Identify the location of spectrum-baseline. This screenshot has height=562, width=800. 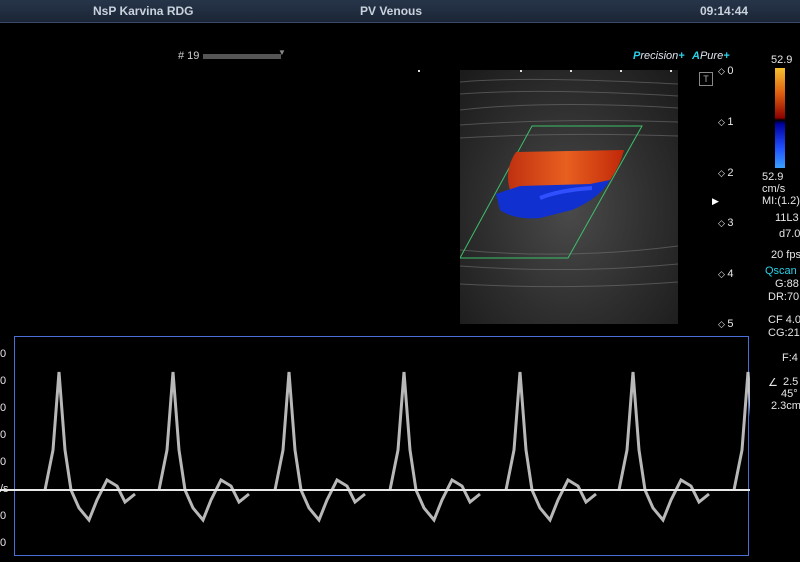
(375, 490).